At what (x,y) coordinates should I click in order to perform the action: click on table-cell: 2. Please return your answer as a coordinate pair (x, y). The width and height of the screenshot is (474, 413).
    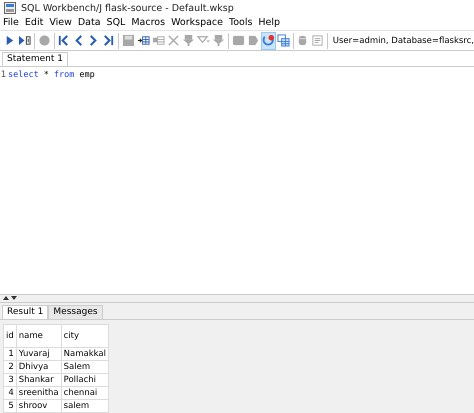
    Looking at the image, I should click on (10, 367).